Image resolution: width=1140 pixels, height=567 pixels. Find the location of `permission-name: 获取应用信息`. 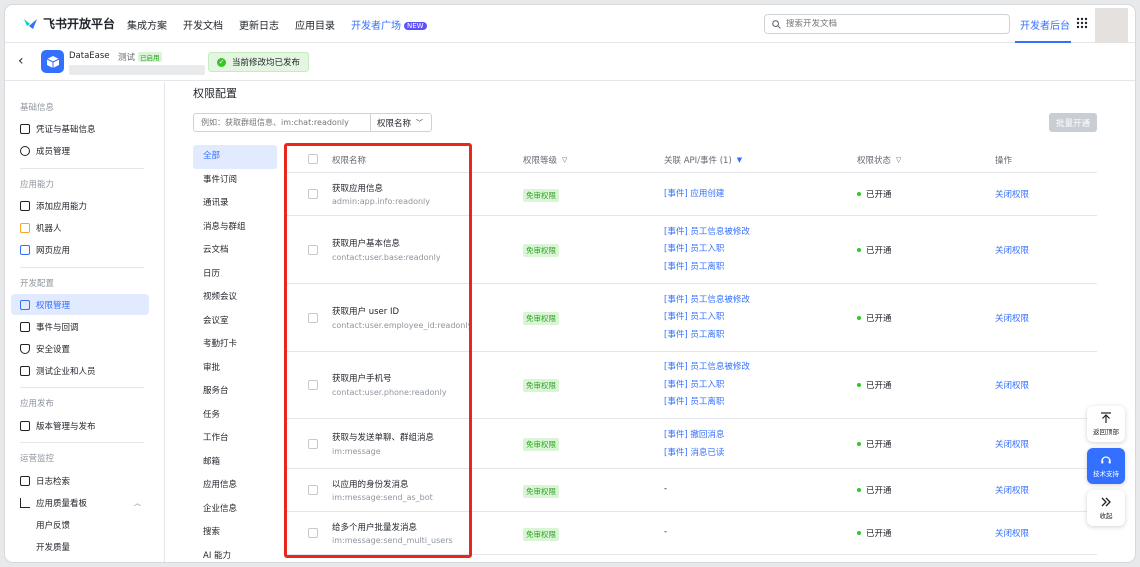

permission-name: 获取应用信息 is located at coordinates (358, 189).